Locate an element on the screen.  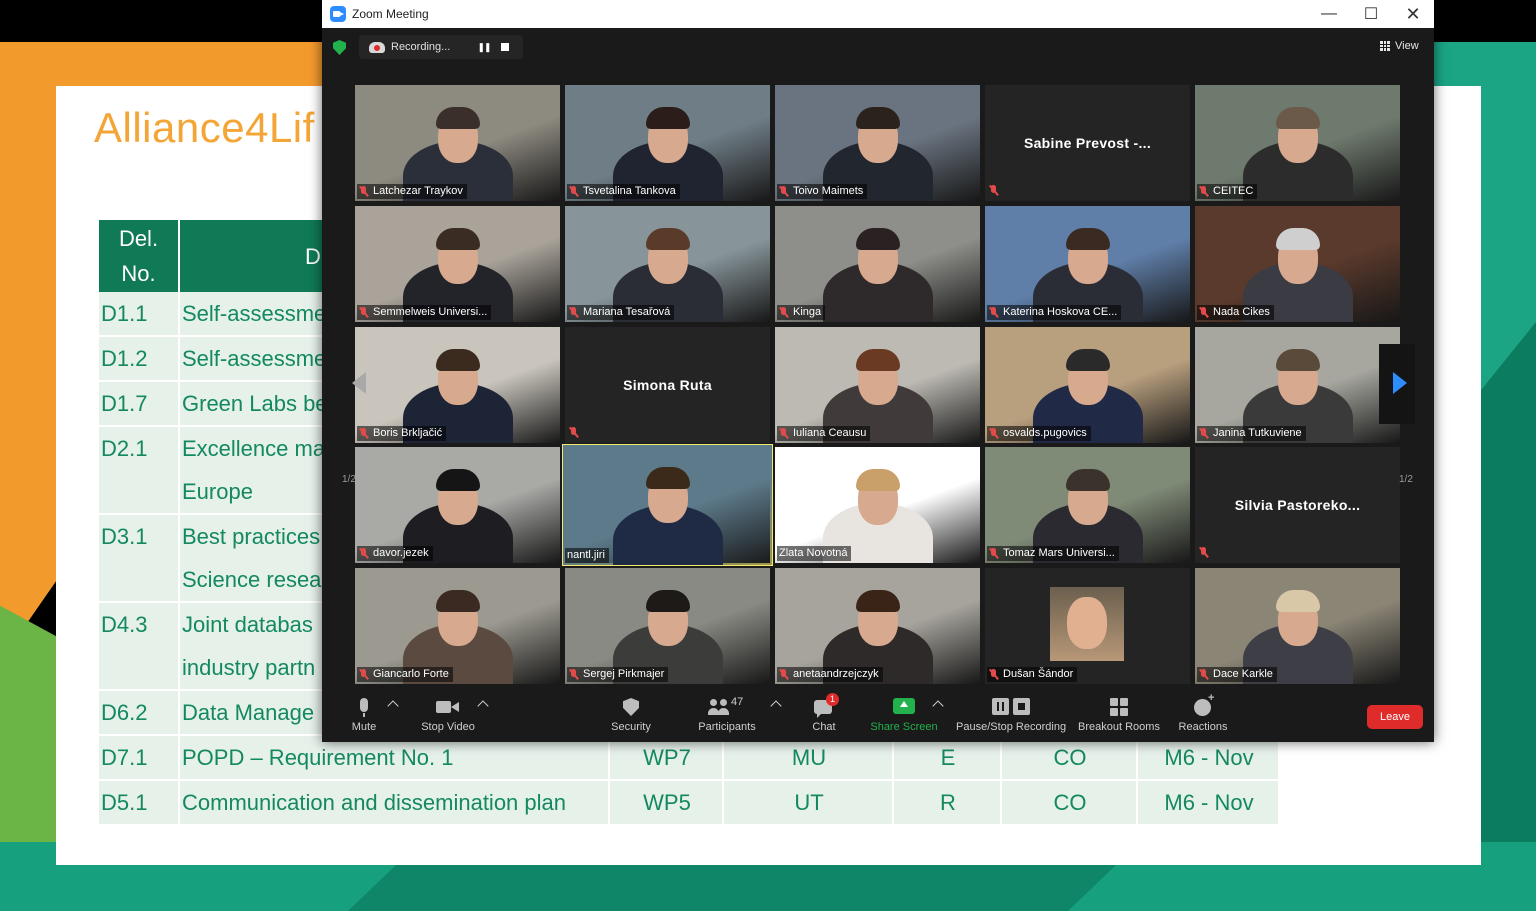
breakout-rooms-label: Breakout Rooms is located at coordinates (1119, 727).